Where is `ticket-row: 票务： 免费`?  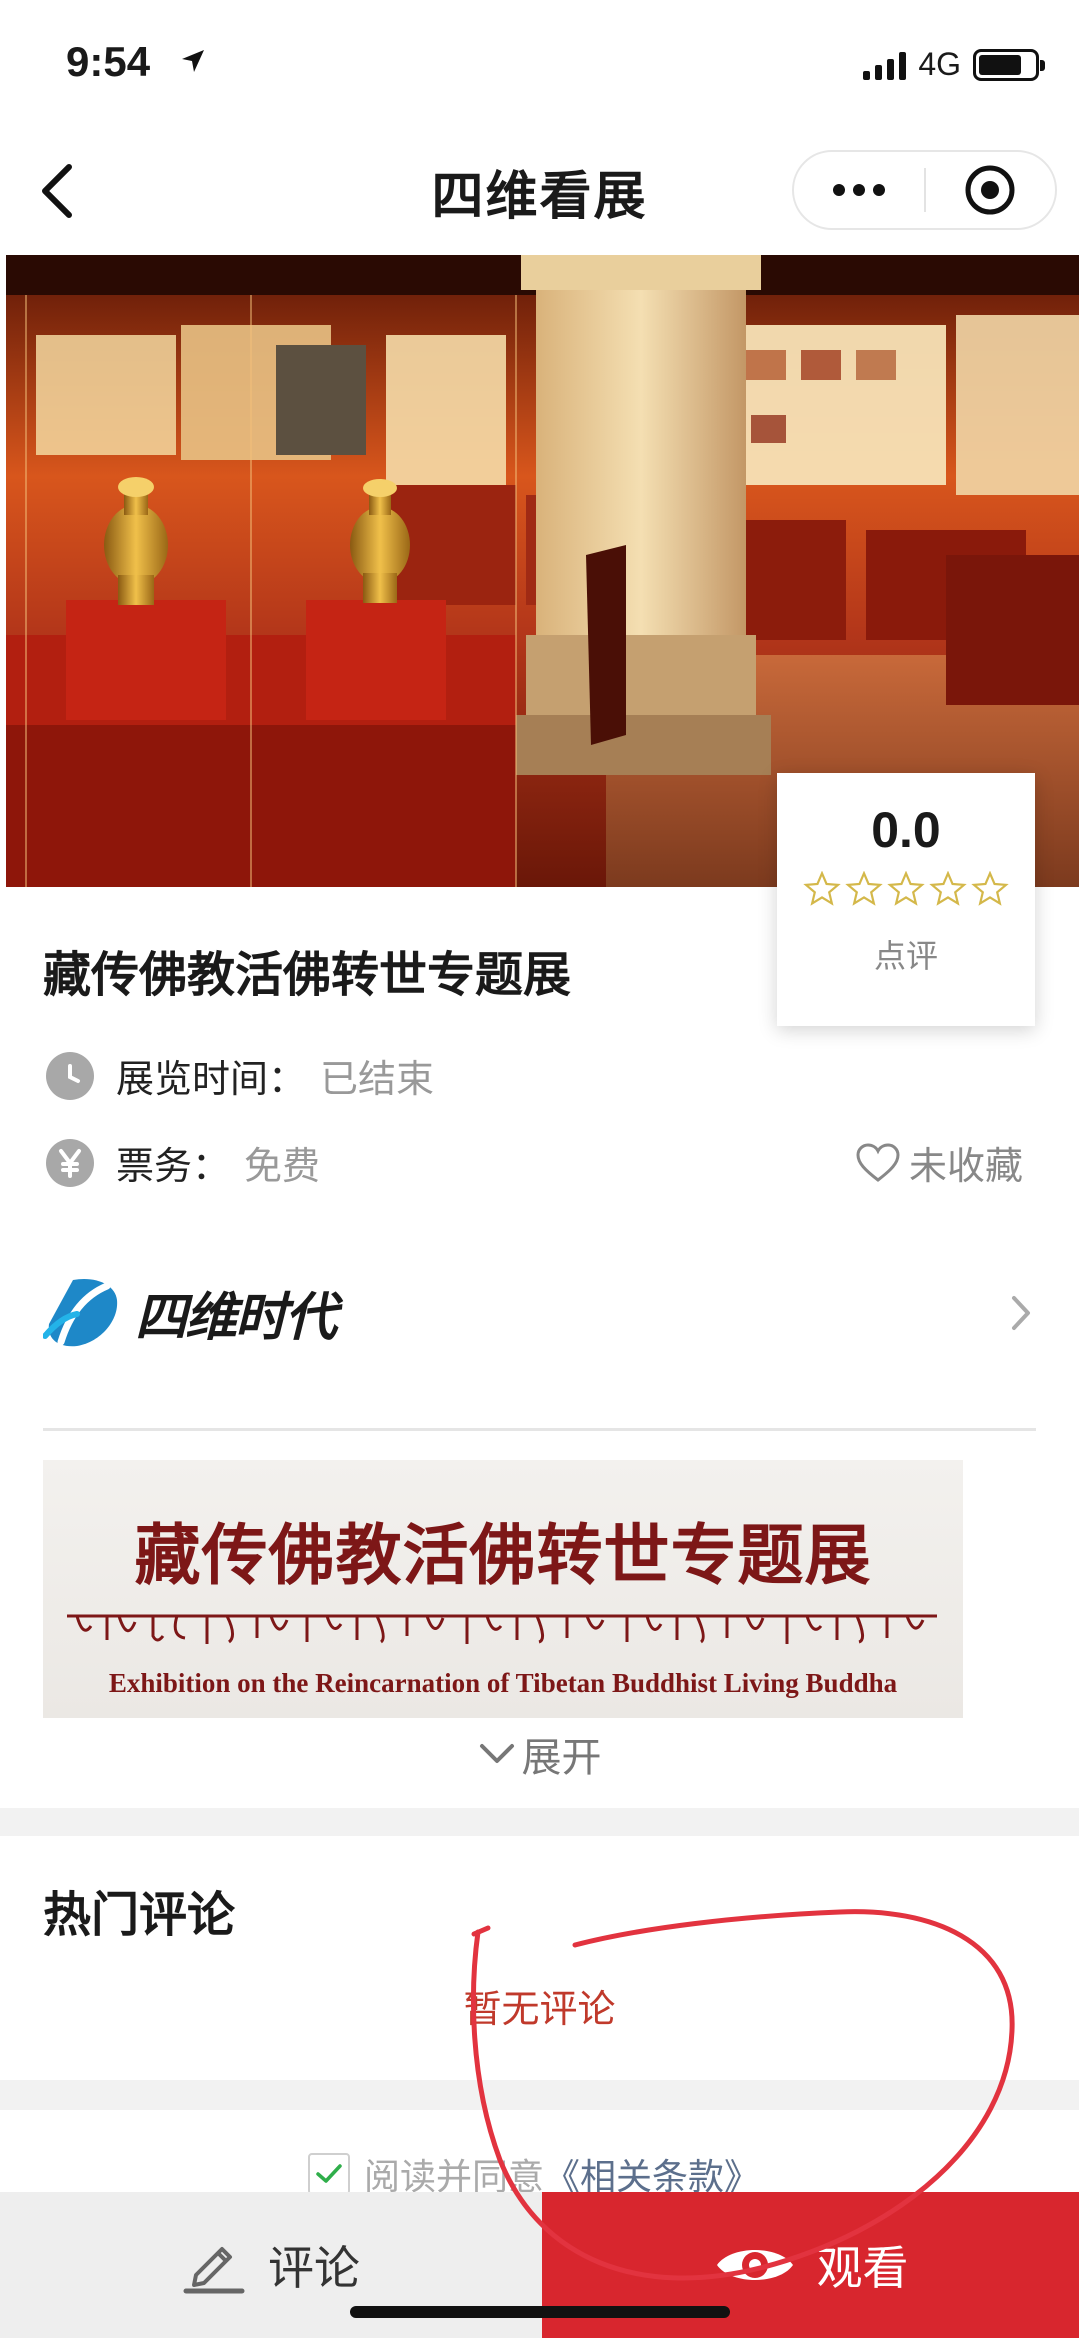
ticket-row: 票务： 免费 is located at coordinates (183, 1162).